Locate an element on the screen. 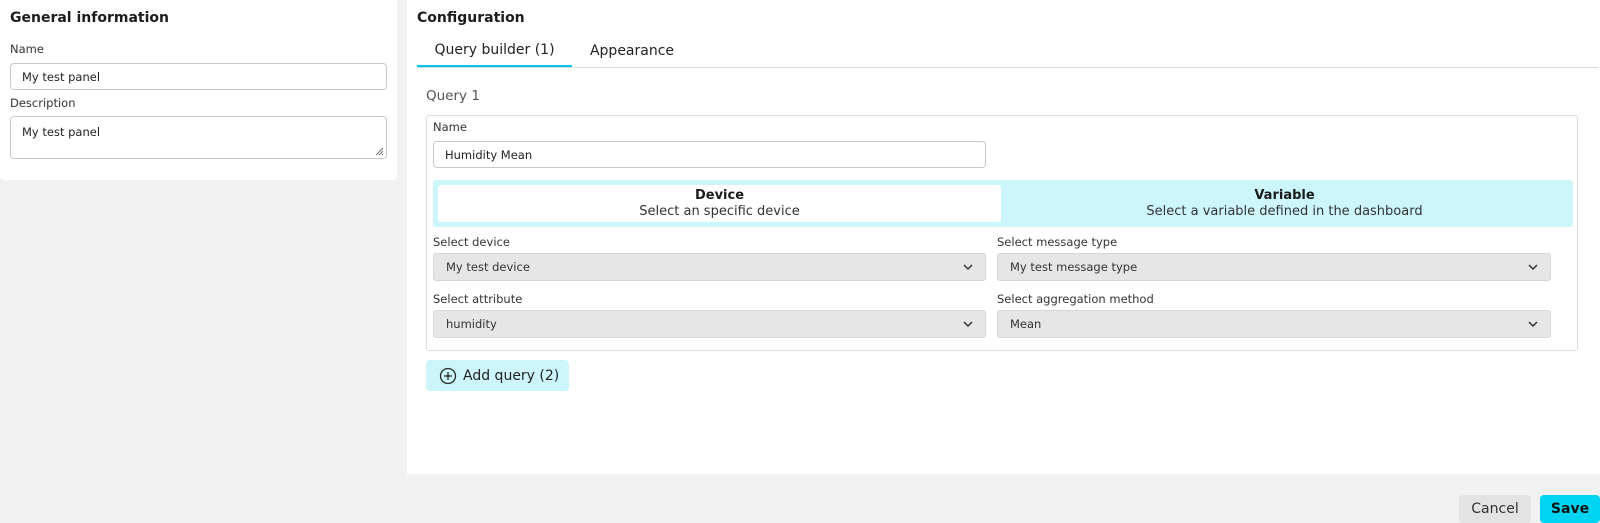 This screenshot has height=523, width=1600. select-device-label: Select device is located at coordinates (471, 242).